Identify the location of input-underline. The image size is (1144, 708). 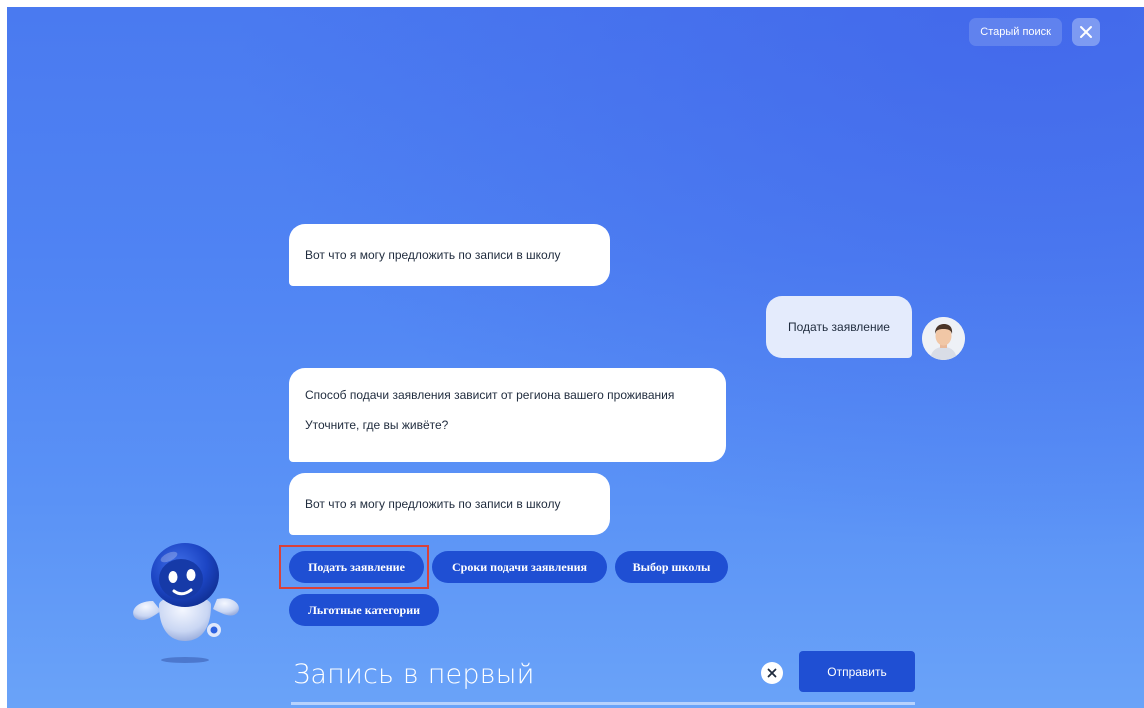
(603, 703).